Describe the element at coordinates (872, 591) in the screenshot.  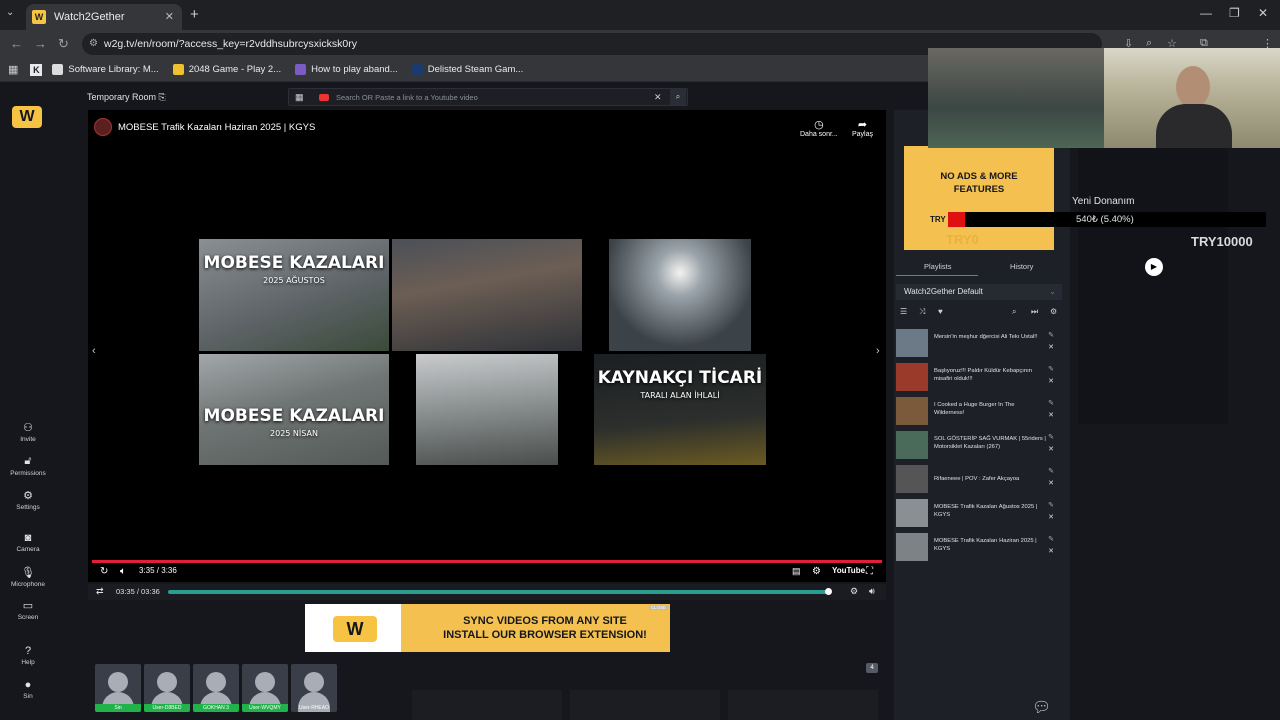
I see `player-volume-icon: 🔊︎` at that location.